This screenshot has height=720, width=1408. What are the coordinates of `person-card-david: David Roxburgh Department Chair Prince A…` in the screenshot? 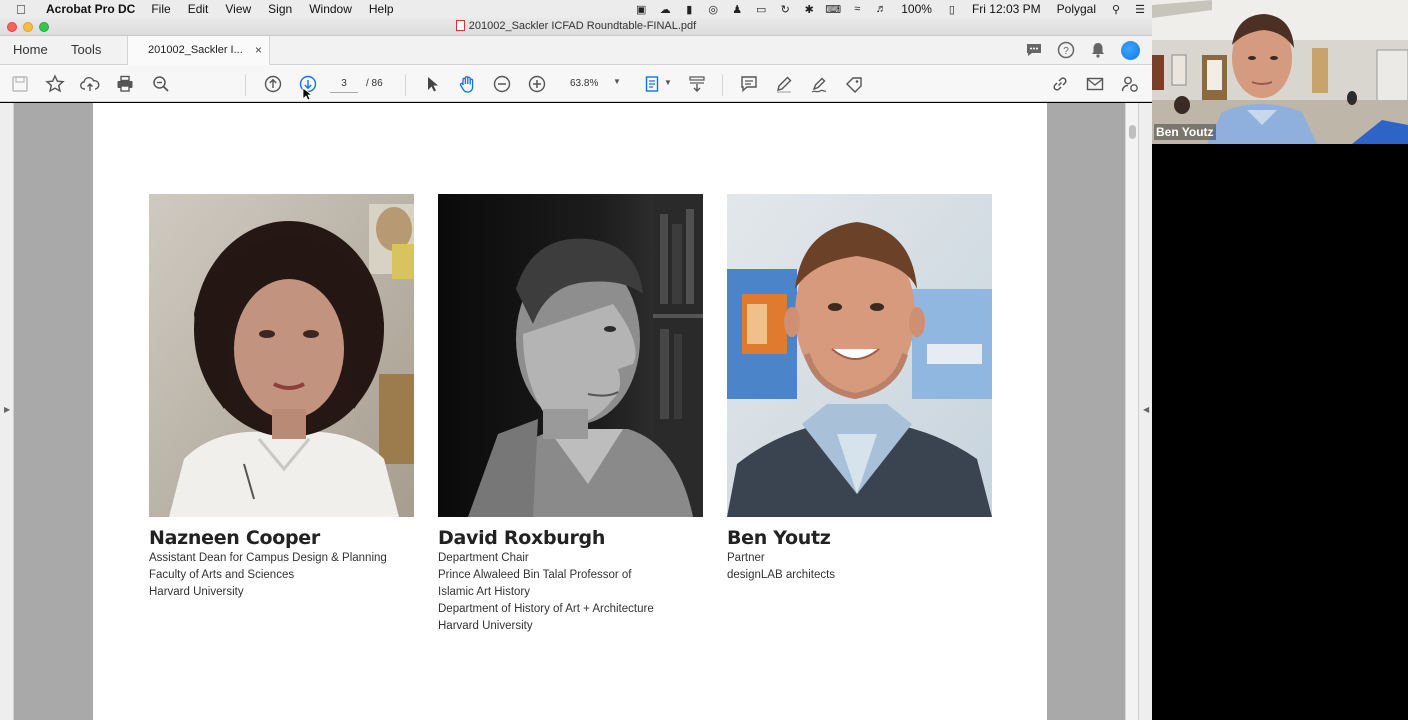 It's located at (570, 414).